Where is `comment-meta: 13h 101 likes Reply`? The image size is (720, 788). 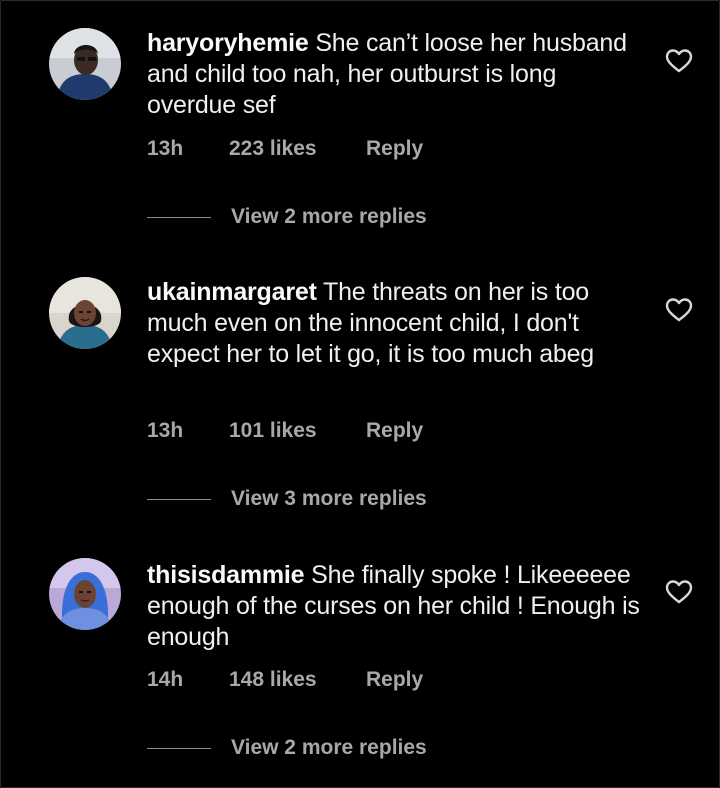
comment-meta: 13h 101 likes Reply is located at coordinates (285, 431).